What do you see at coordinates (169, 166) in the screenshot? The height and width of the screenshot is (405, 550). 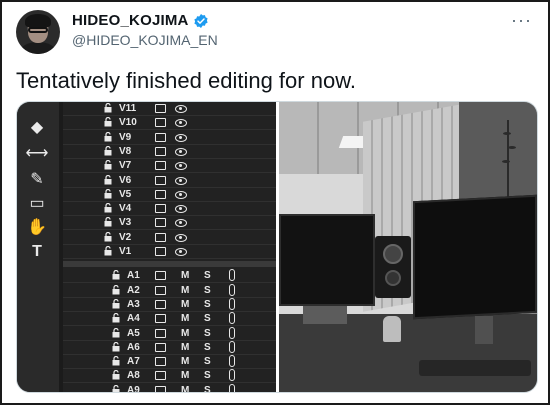 I see `video-track-row: V7` at bounding box center [169, 166].